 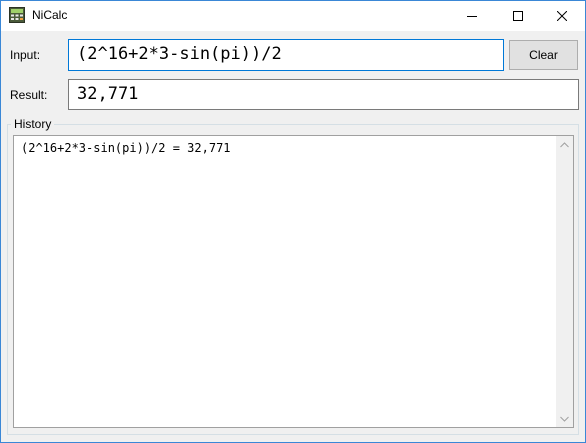 What do you see at coordinates (179, 54) in the screenshot?
I see `input-value: (2^16+2*3-sin(pi))/2` at bounding box center [179, 54].